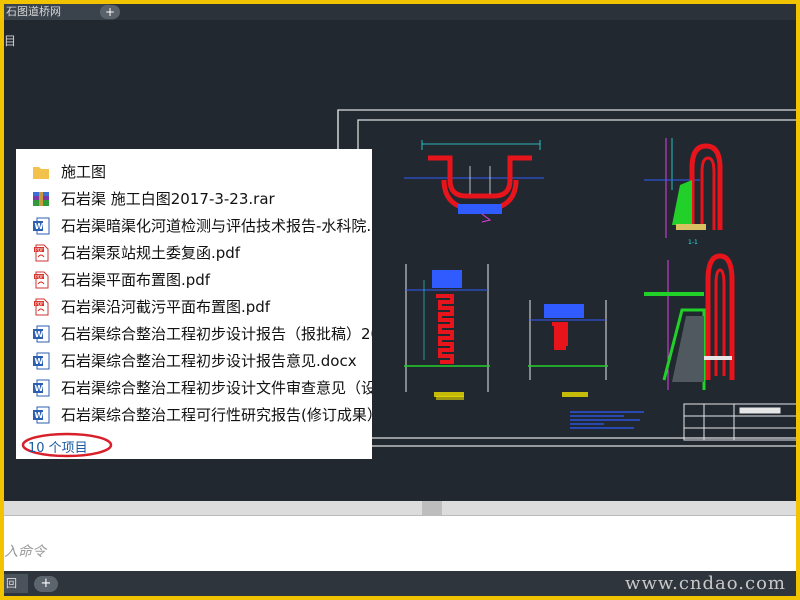 The height and width of the screenshot is (600, 800). What do you see at coordinates (400, 508) in the screenshot?
I see `horizontal-scrollbar` at bounding box center [400, 508].